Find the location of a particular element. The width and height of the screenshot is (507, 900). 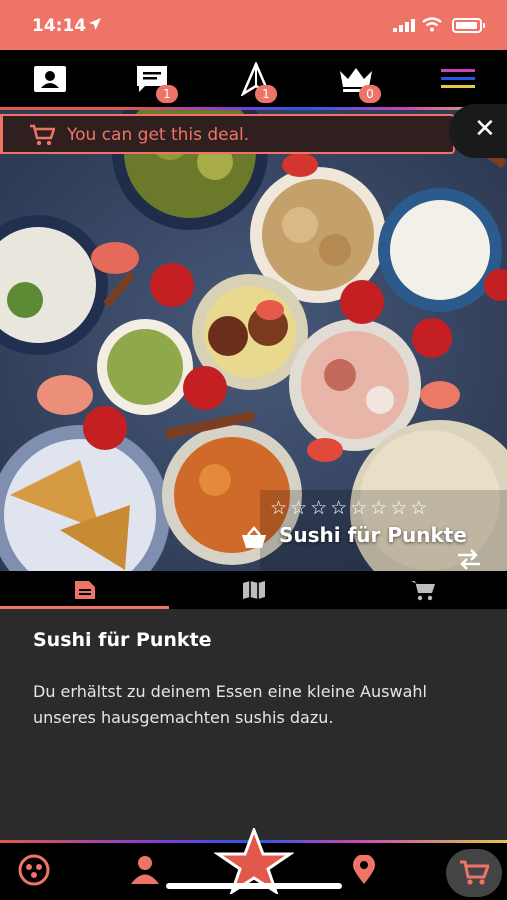

chat-badge: 1 is located at coordinates (167, 94).